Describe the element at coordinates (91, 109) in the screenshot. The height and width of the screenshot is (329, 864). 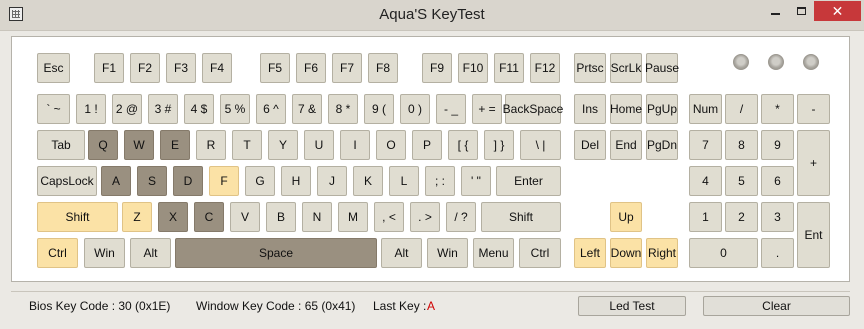
I see `key-1: 1 !` at that location.